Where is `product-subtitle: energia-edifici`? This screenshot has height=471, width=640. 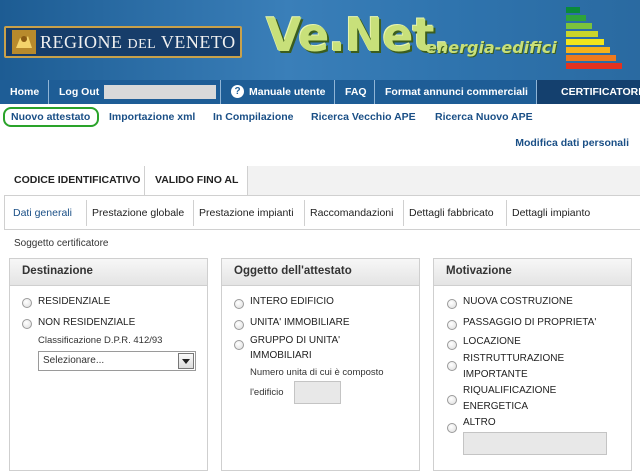 product-subtitle: energia-edifici is located at coordinates (491, 47).